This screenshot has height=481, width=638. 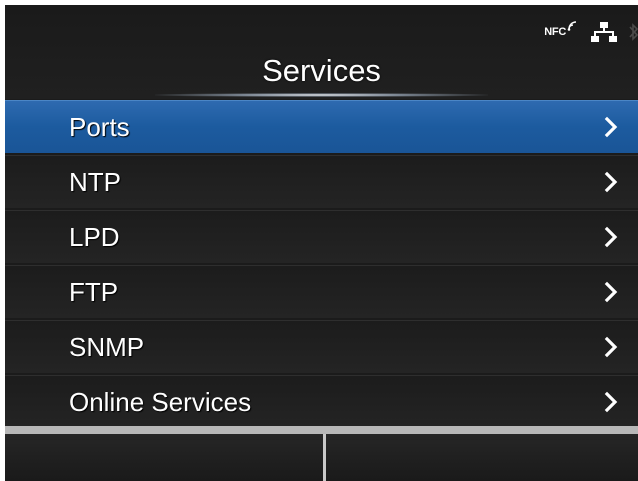 What do you see at coordinates (321, 95) in the screenshot?
I see `title-underline` at bounding box center [321, 95].